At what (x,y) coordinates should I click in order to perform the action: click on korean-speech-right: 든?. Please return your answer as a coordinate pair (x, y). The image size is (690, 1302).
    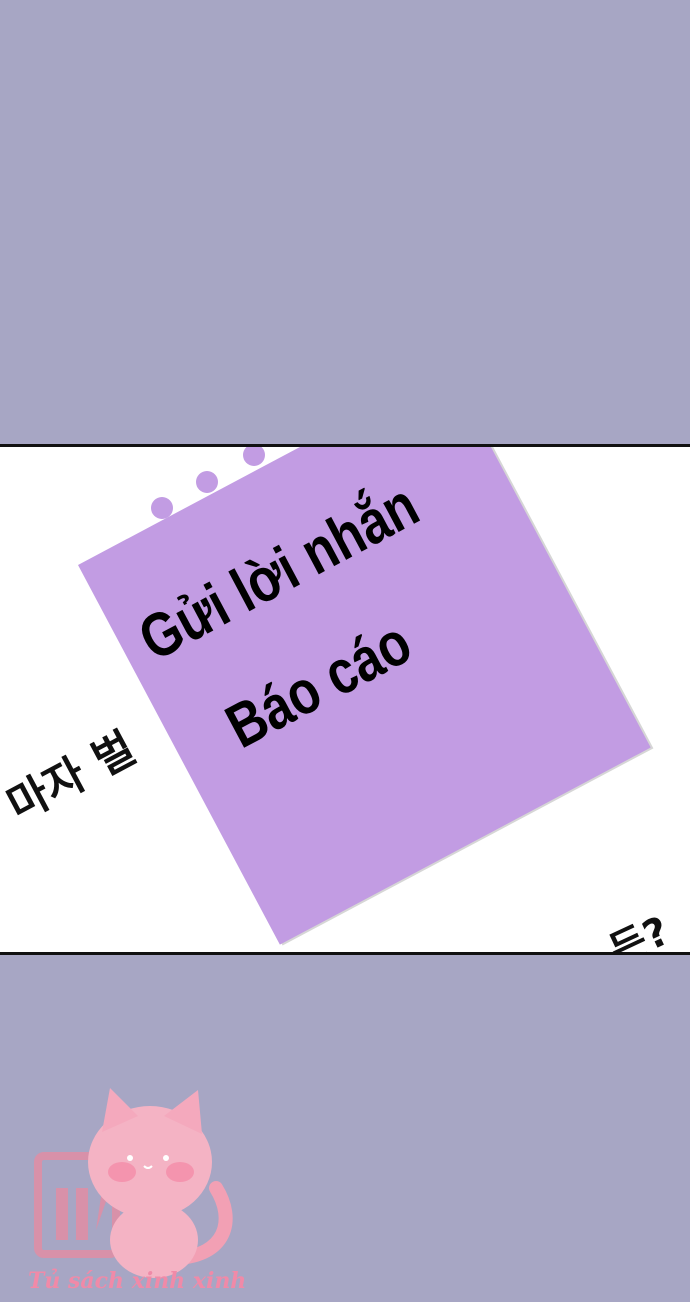
    Looking at the image, I should click on (639, 931).